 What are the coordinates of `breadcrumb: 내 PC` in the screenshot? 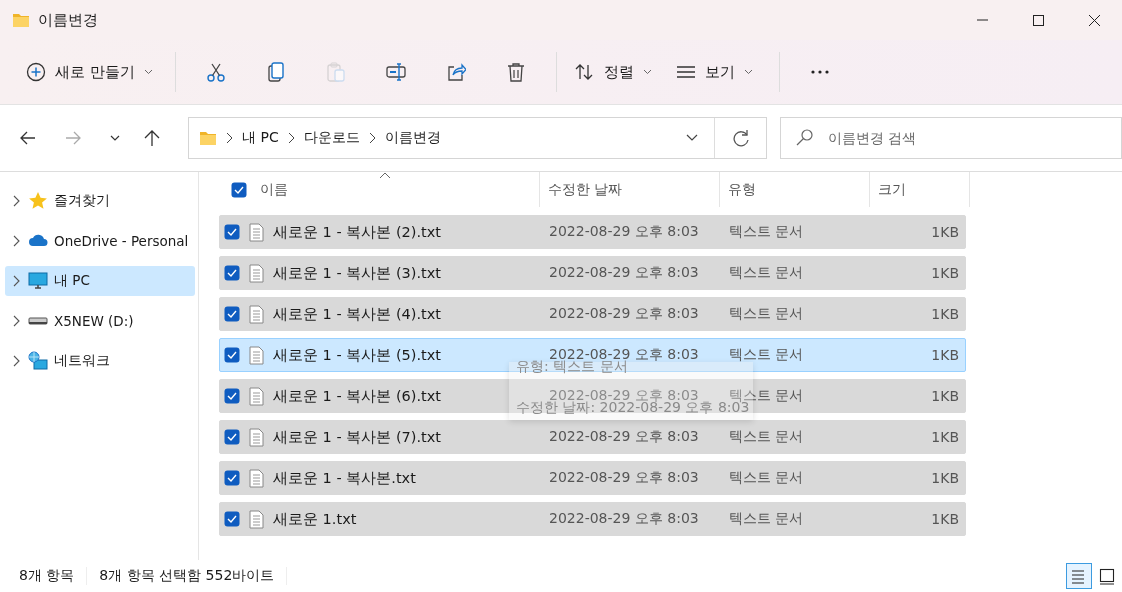 It's located at (260, 138).